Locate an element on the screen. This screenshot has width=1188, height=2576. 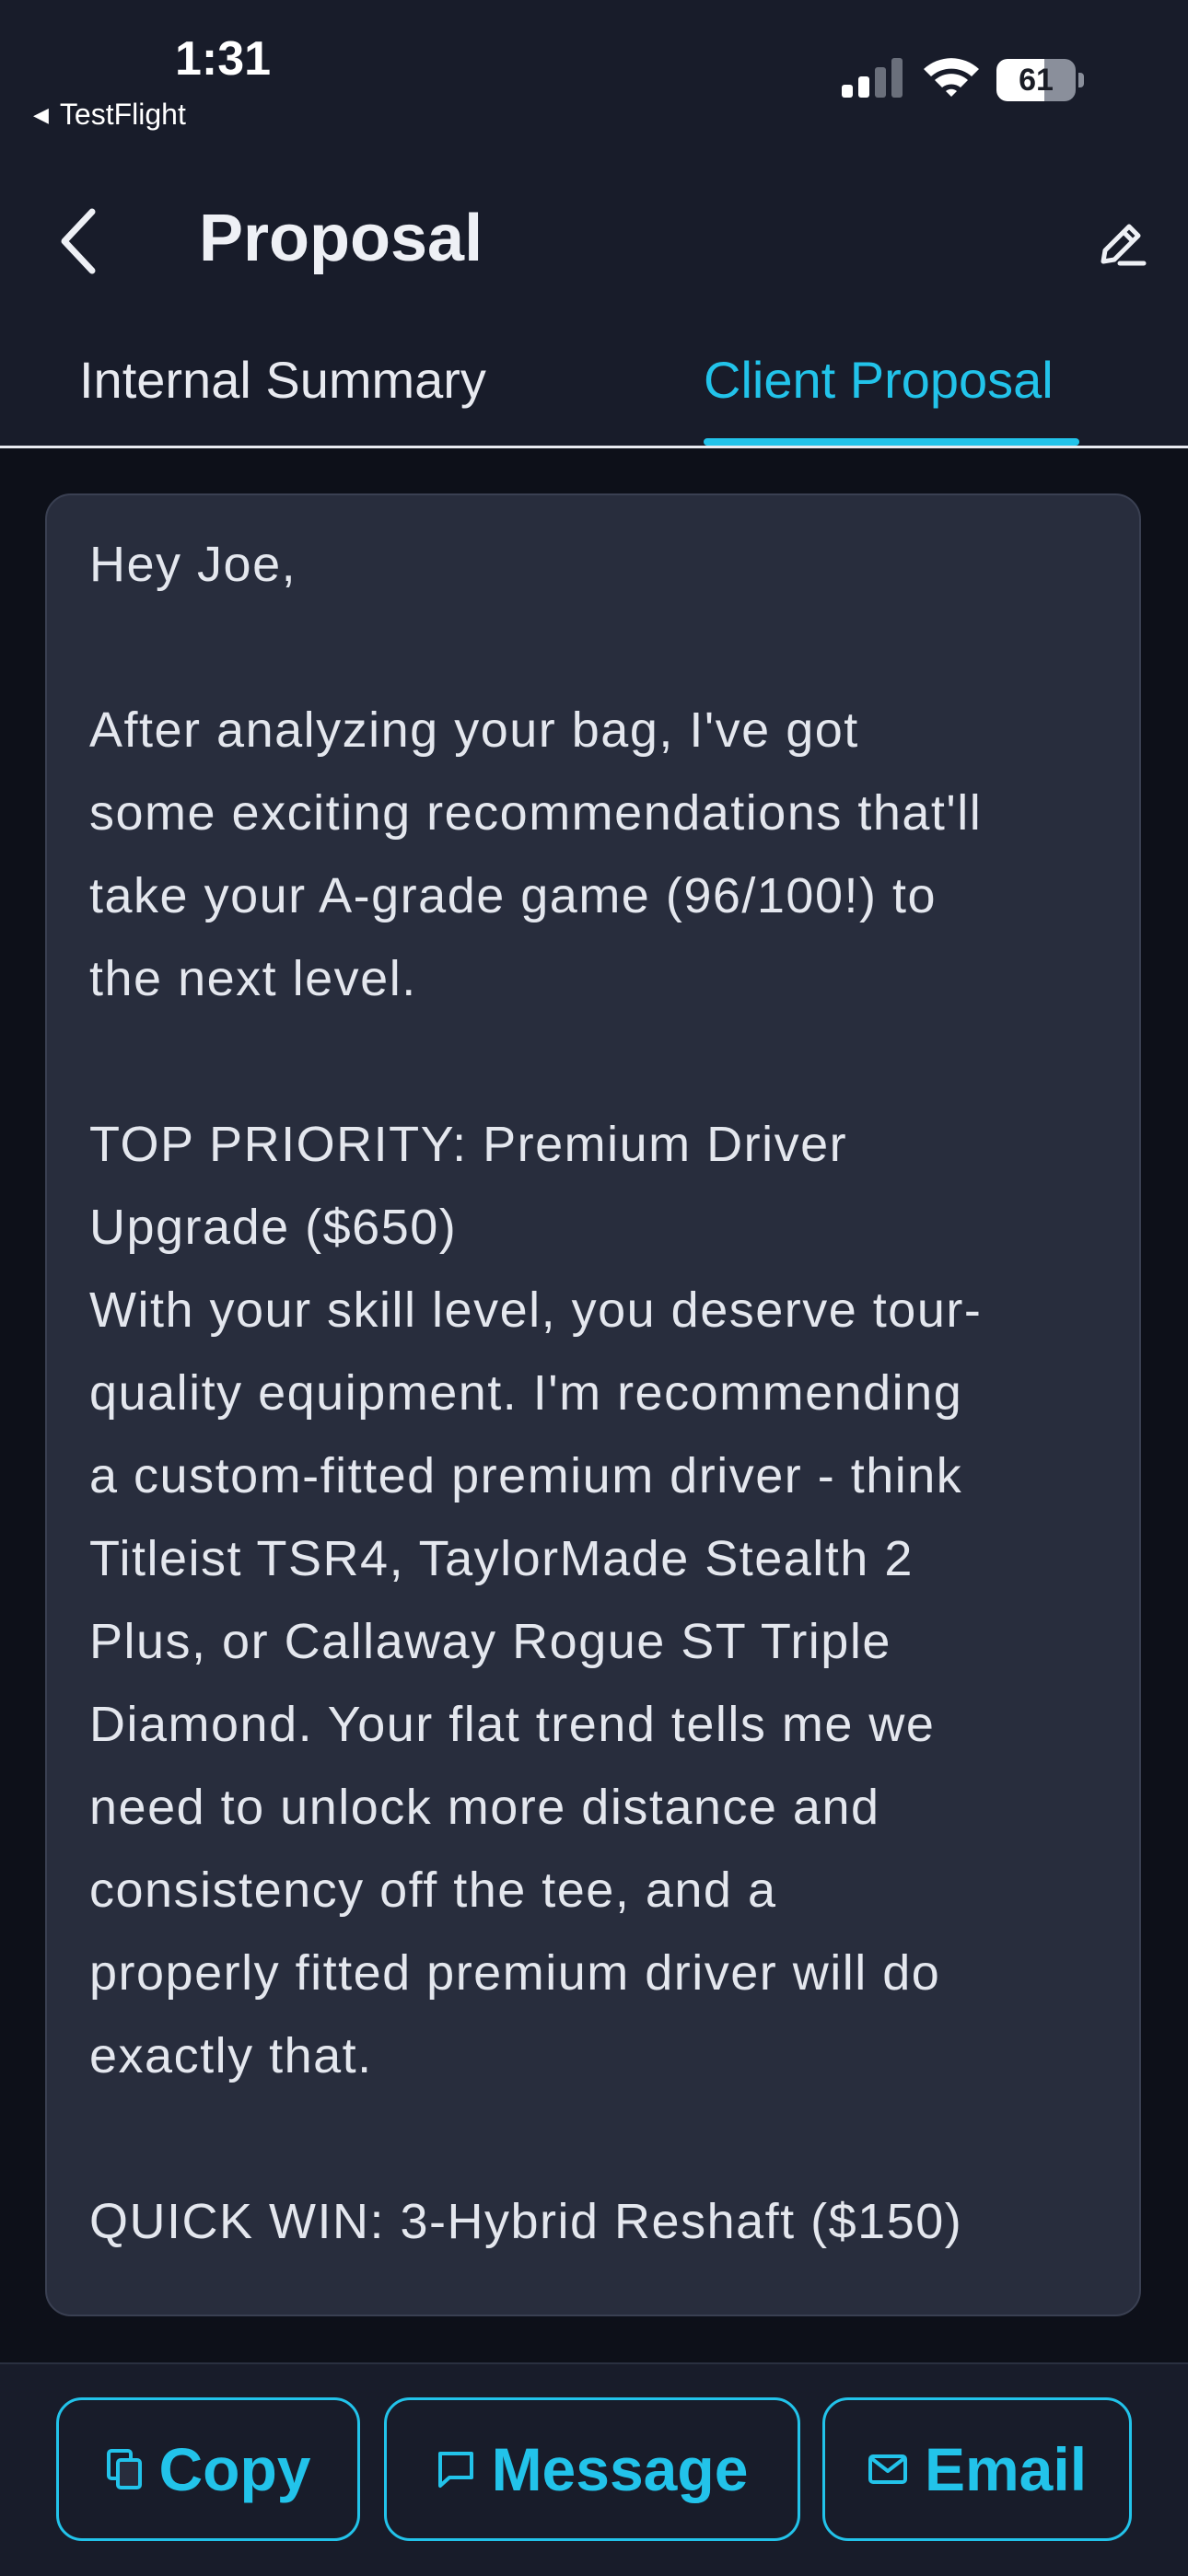
tab-internal-summary: Internal Summary is located at coordinates (282, 380).